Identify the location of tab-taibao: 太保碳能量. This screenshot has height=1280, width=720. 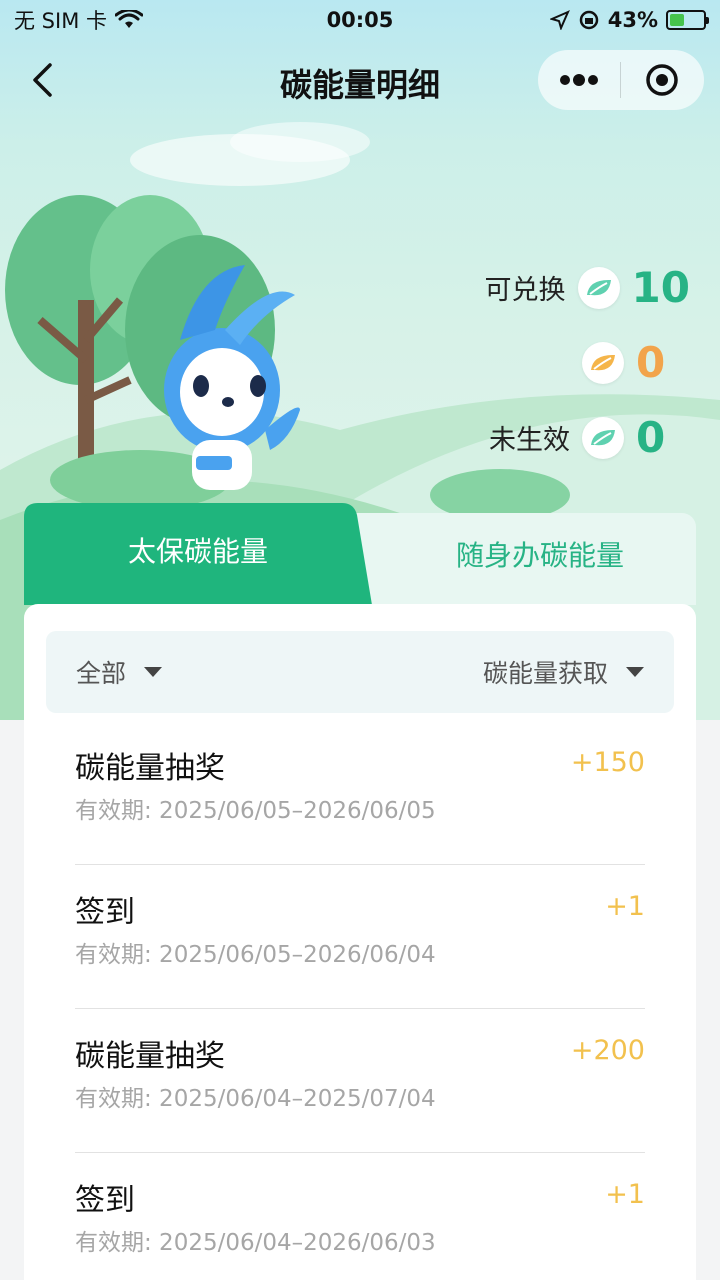
(198, 554).